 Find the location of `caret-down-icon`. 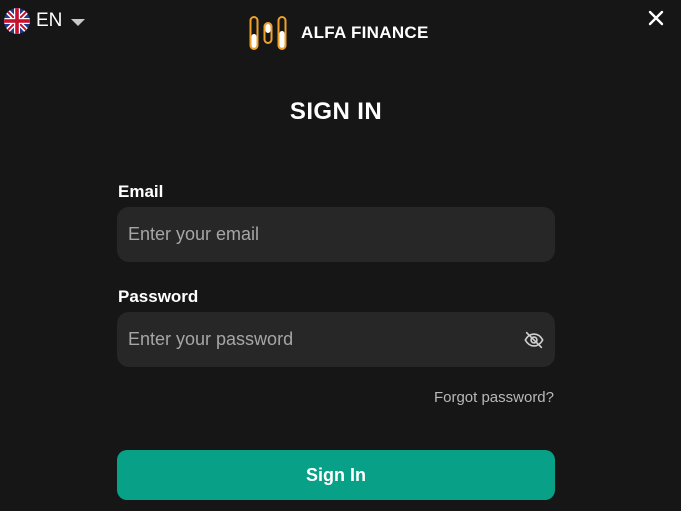

caret-down-icon is located at coordinates (78, 22).